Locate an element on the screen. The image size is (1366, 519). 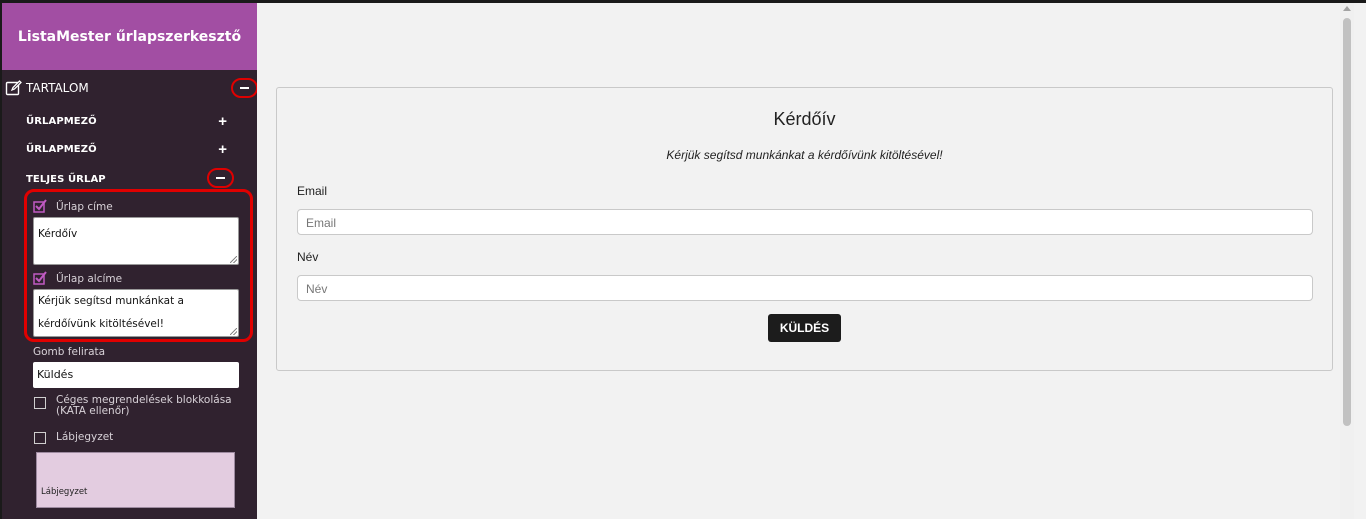
name-field: Név is located at coordinates (805, 288).